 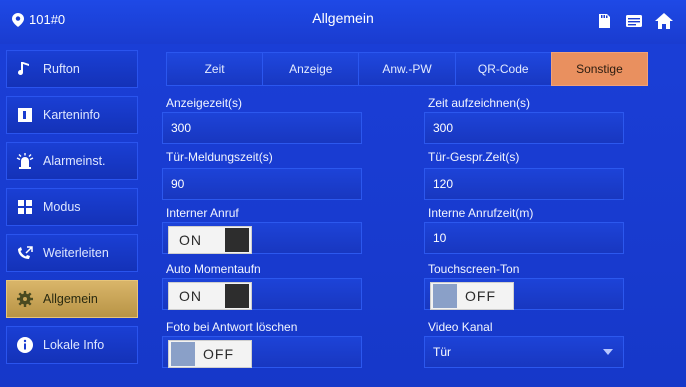 I want to click on sidebar-item-label: Allgemein, so click(x=70, y=299).